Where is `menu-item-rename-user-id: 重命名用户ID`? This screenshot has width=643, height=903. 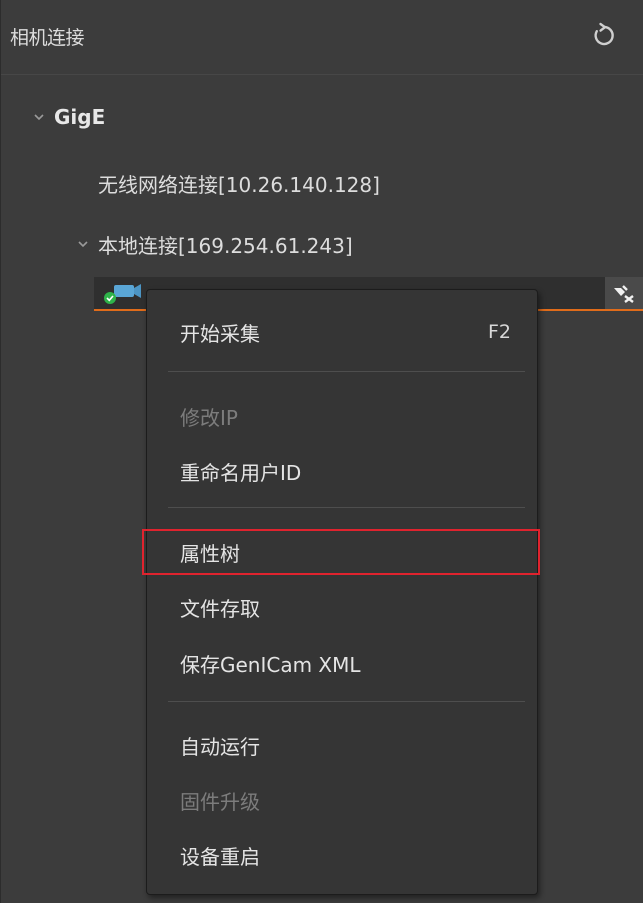 menu-item-rename-user-id: 重命名用户ID is located at coordinates (342, 471).